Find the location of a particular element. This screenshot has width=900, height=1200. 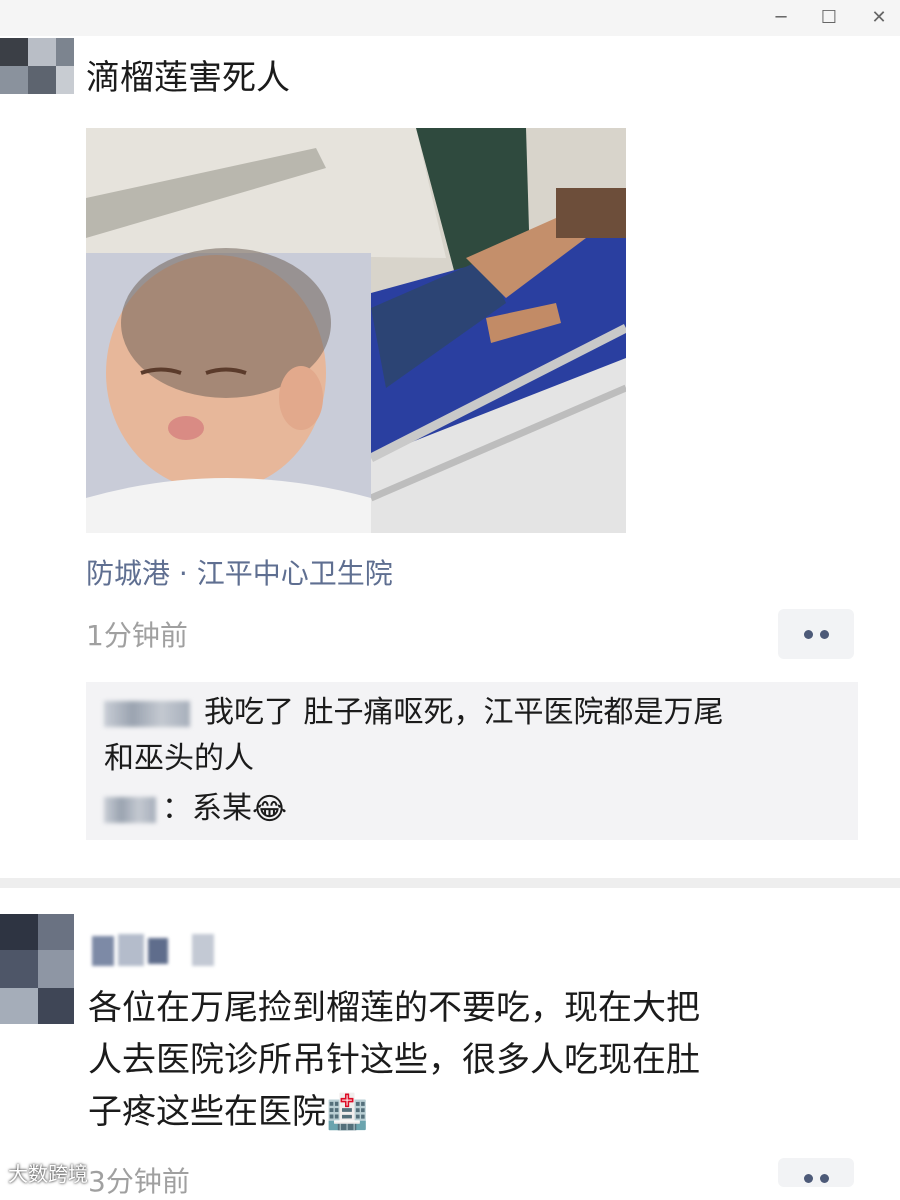

hospital-emoji-icon: 🏥 is located at coordinates (347, 1112).